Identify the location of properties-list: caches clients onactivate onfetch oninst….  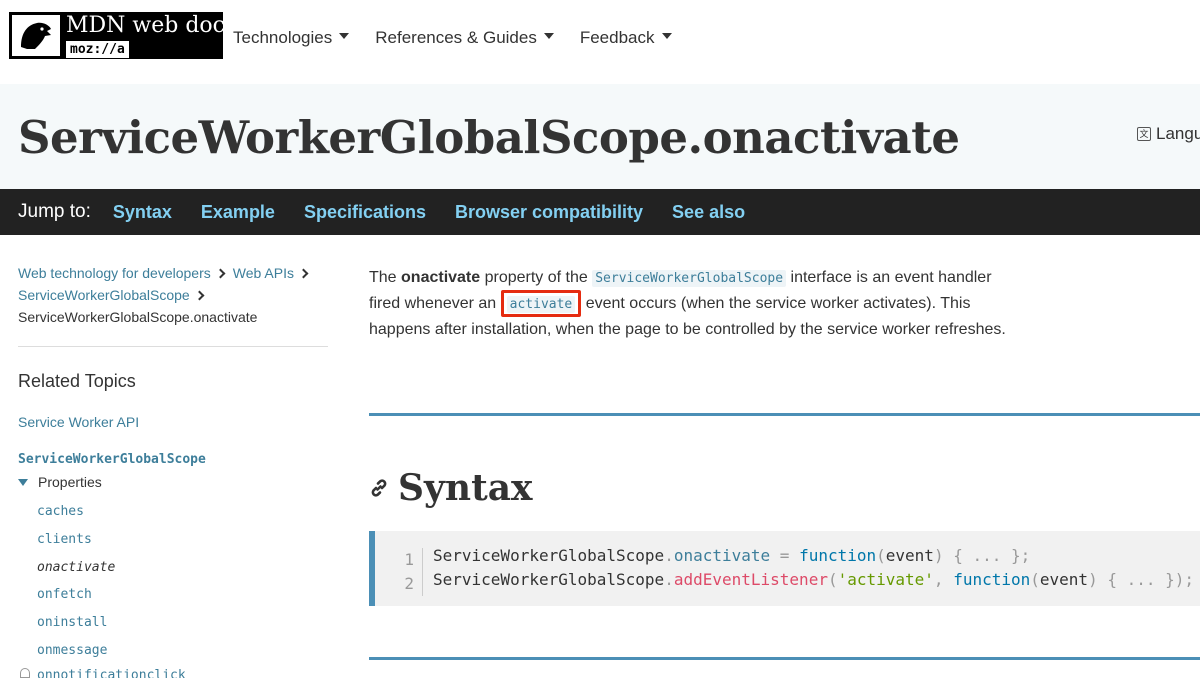
(76, 585).